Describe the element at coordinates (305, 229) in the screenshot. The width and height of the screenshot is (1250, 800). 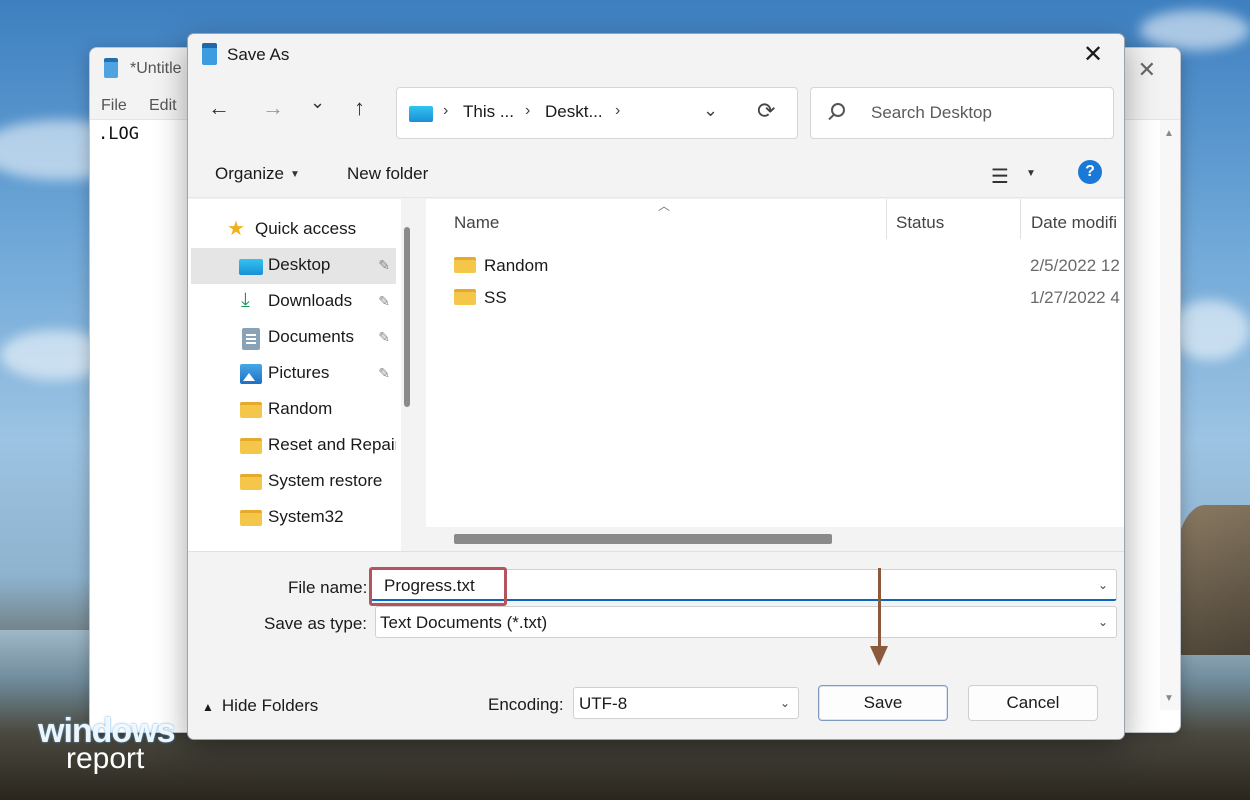
I see `sidebar-item-label: Quick access` at that location.